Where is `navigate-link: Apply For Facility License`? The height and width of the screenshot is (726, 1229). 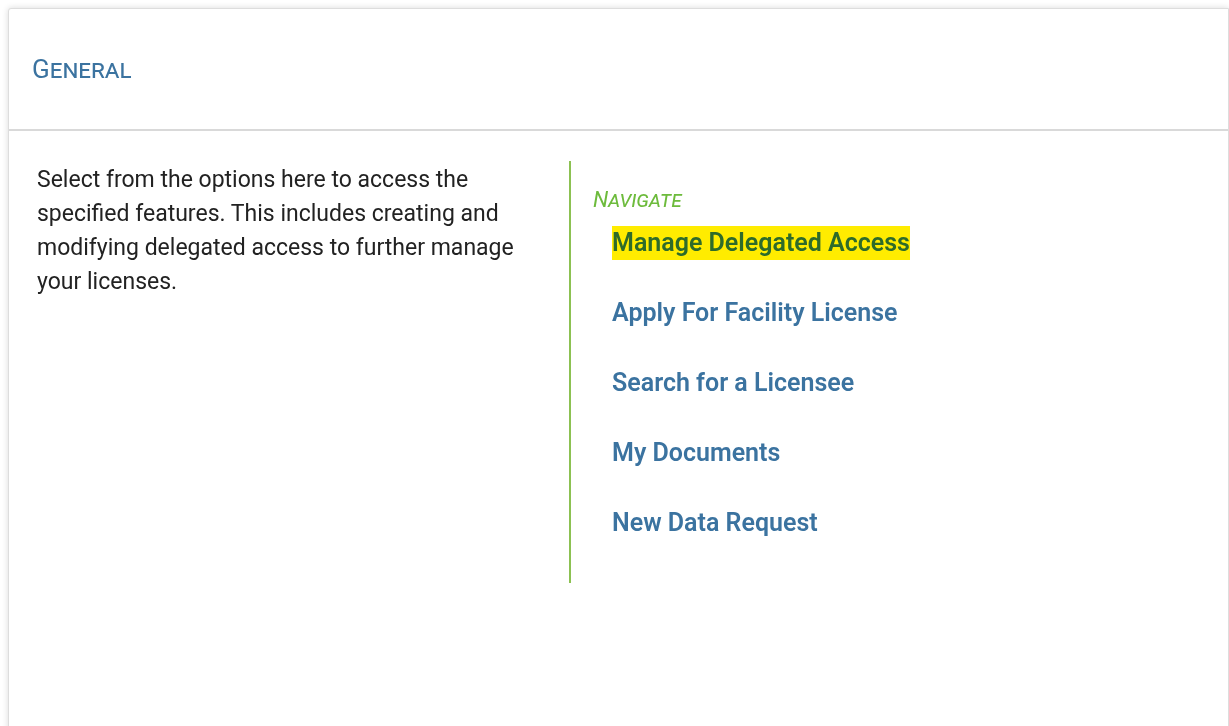 navigate-link: Apply For Facility License is located at coordinates (755, 313).